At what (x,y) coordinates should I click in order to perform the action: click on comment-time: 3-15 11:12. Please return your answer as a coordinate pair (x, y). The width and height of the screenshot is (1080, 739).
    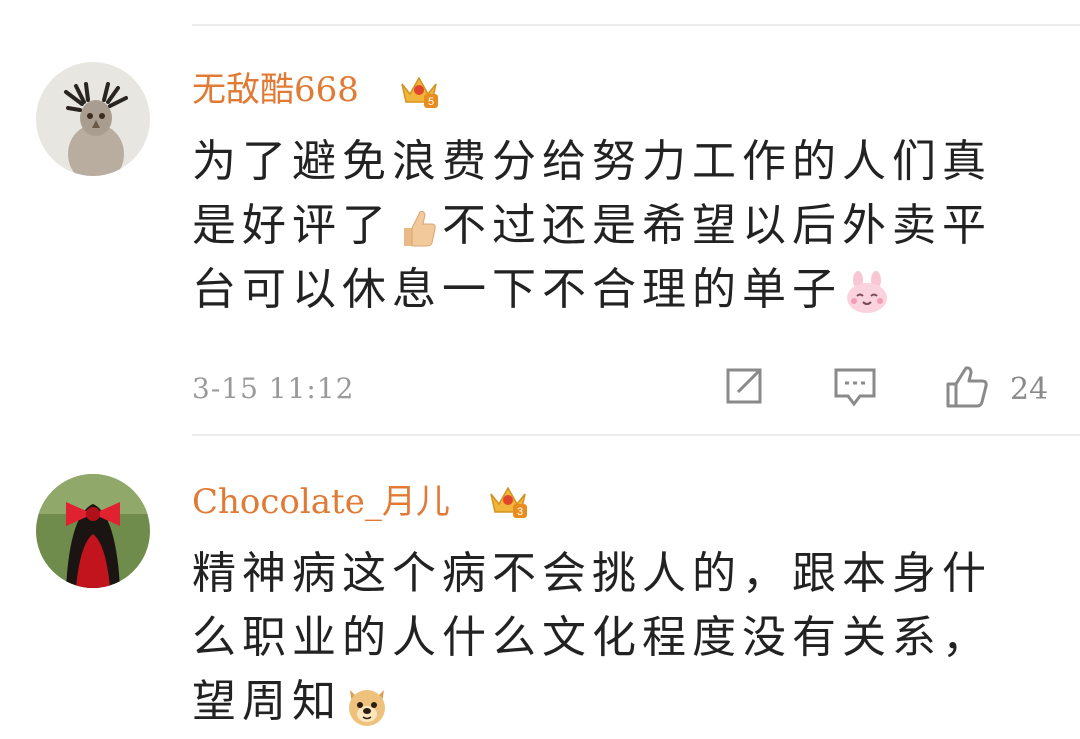
    Looking at the image, I should click on (273, 388).